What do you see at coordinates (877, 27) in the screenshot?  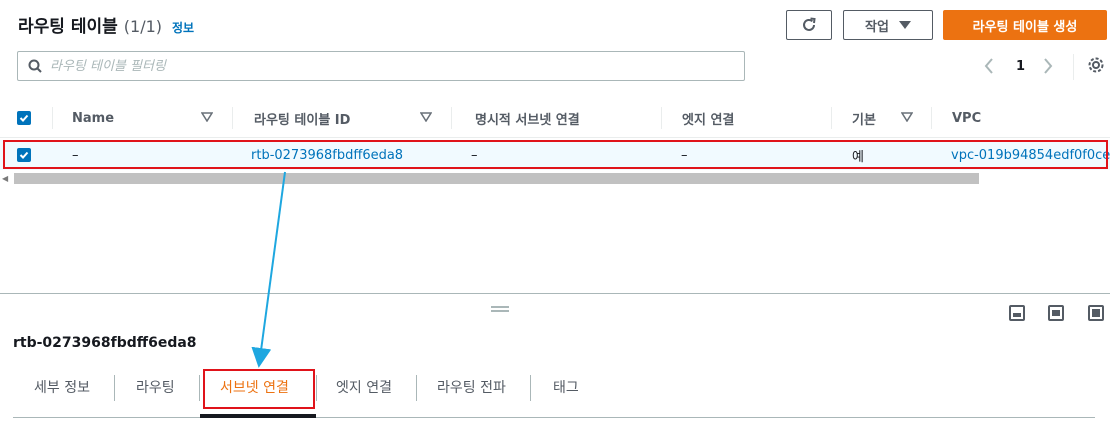 I see `actions-label: 작업` at bounding box center [877, 27].